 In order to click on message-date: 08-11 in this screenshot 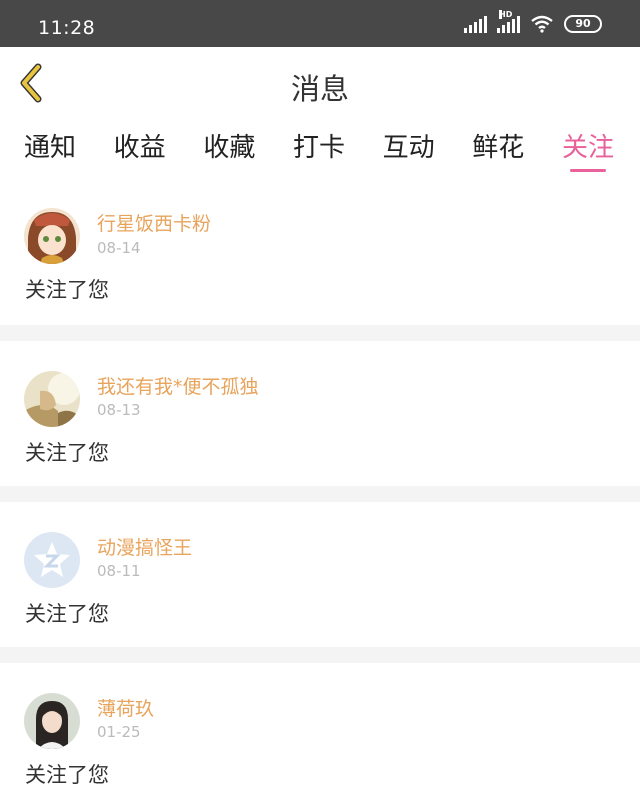, I will do `click(119, 571)`.